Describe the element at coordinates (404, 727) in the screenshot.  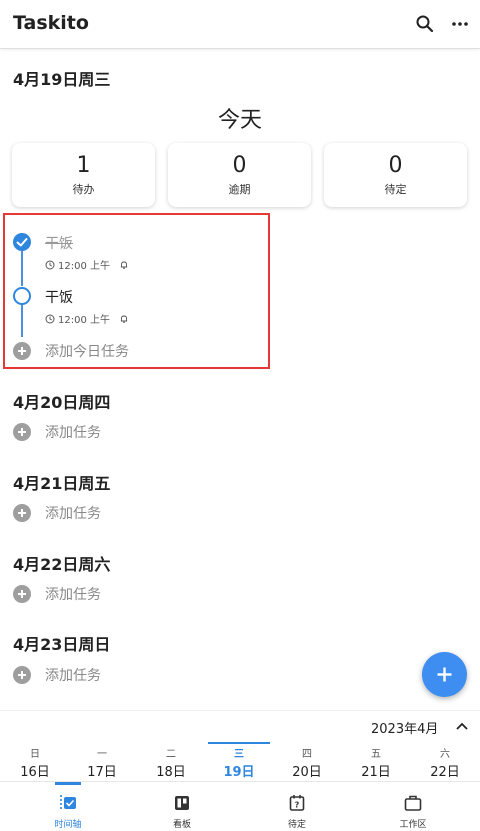
I see `calendar-month-label: 2023年4月` at that location.